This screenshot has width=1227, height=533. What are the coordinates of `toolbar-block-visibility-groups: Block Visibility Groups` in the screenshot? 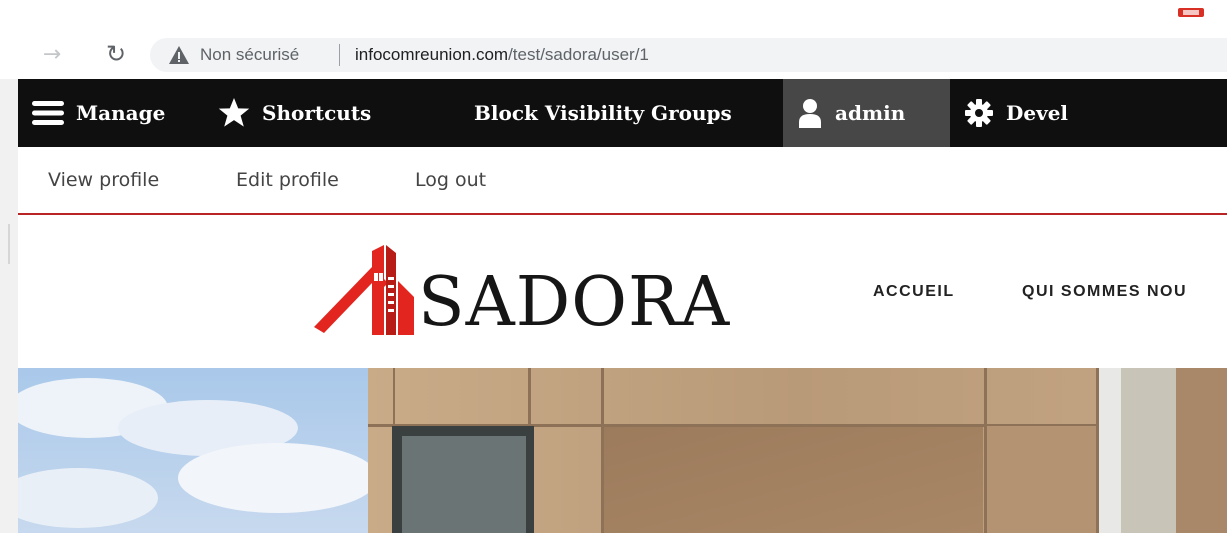 It's located at (603, 113).